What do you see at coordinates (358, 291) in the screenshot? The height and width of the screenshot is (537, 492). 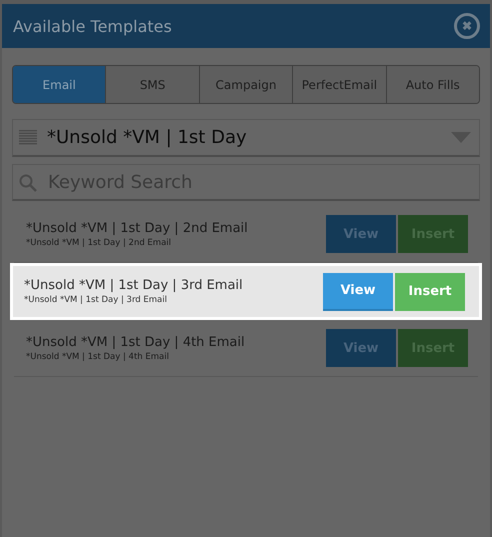 I see `view-button: View` at bounding box center [358, 291].